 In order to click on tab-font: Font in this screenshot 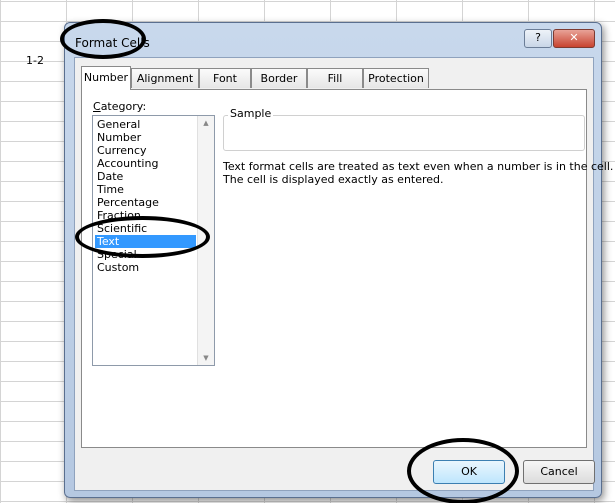, I will do `click(225, 78)`.